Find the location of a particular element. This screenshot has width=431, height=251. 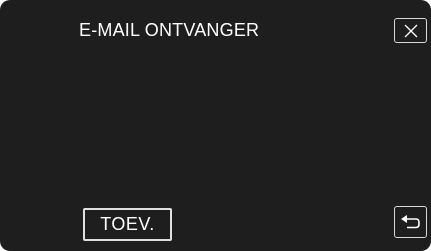

close-icon is located at coordinates (411, 31).